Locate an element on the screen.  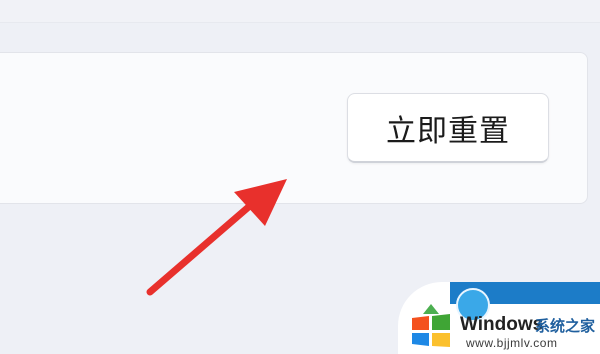
header-divider is located at coordinates (300, 22).